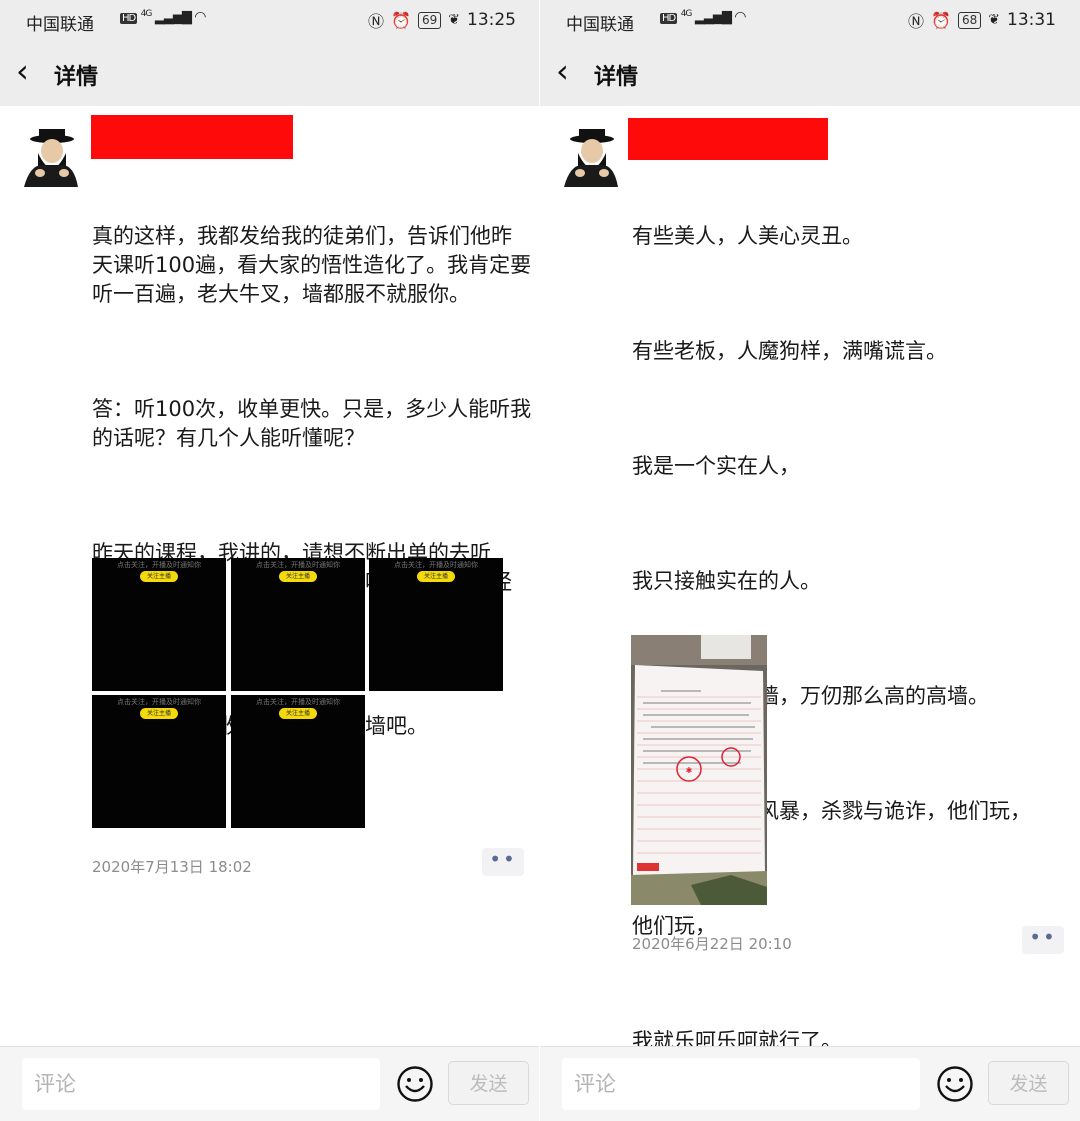  Describe the element at coordinates (726, 581) in the screenshot. I see `post-paragraph: 我只接触实在的人。` at that location.